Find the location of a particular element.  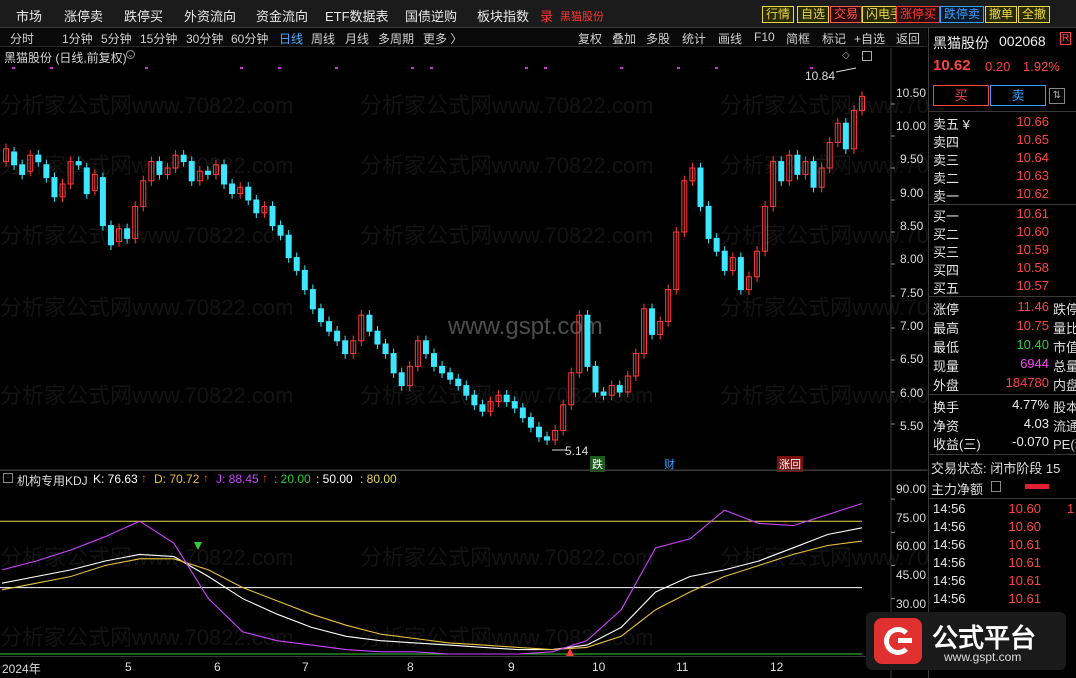

kdj-axis-label: 90.00 is located at coordinates (911, 489).